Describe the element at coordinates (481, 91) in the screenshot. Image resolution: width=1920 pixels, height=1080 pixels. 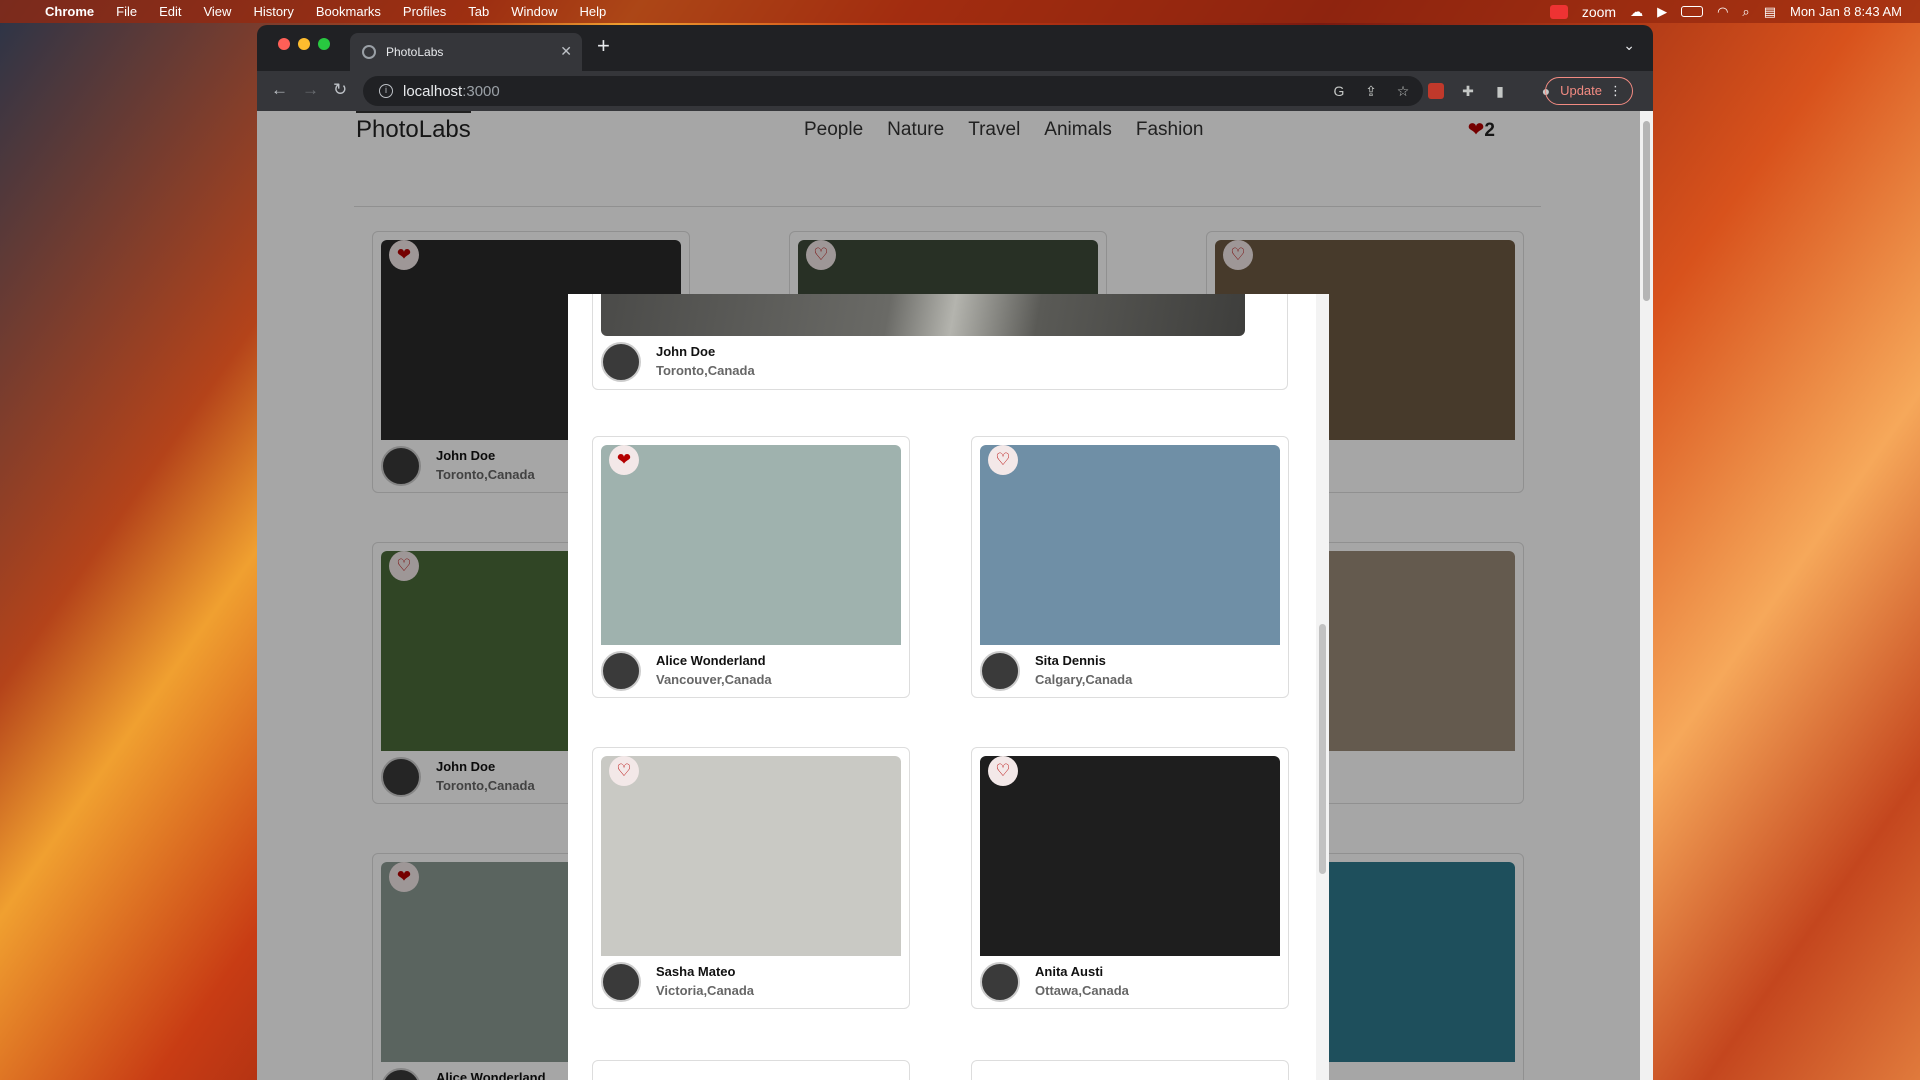
I see `url-port: :3000` at that location.